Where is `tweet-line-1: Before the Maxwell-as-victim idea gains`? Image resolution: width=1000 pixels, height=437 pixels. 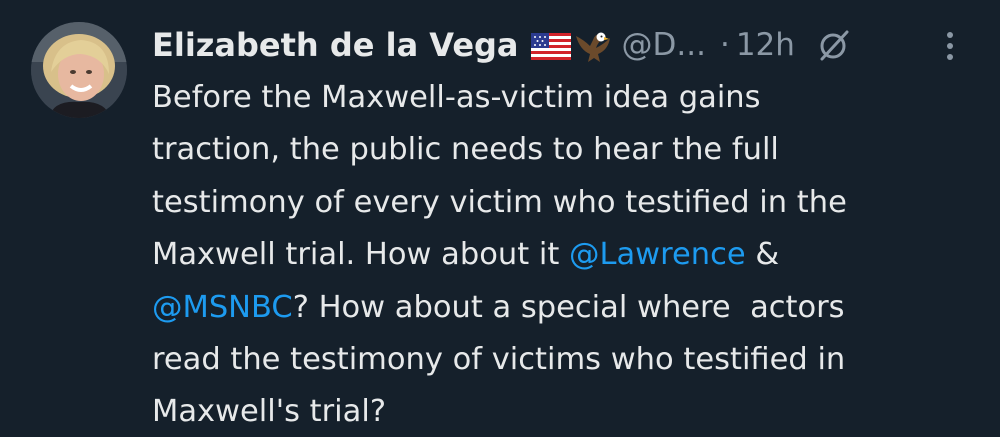 tweet-line-1: Before the Maxwell-as-victim idea gains is located at coordinates (456, 97).